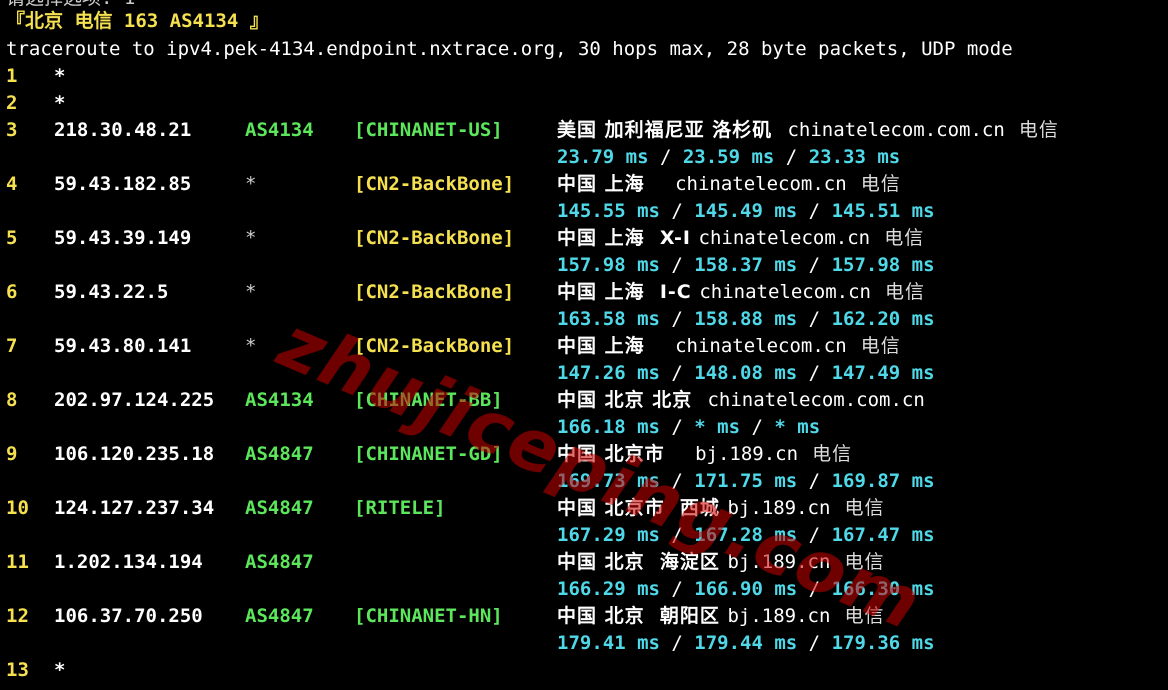  I want to click on hop-ip: 59.43.182.85, so click(123, 184).